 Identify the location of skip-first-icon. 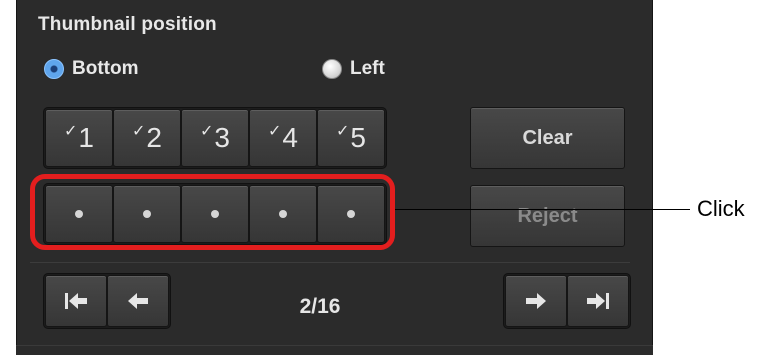
(76, 301).